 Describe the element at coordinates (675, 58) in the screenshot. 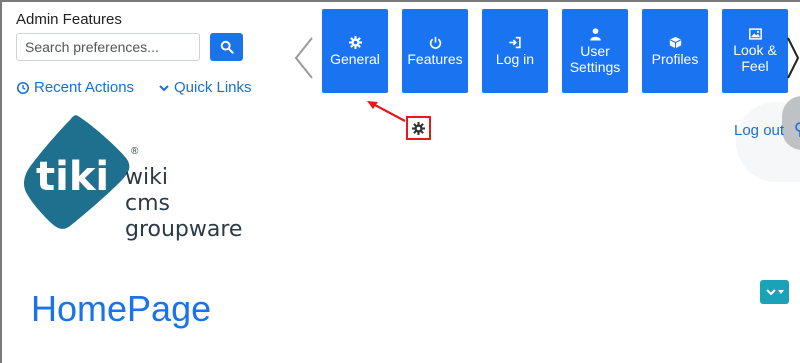

I see `tile-label: Profiles` at that location.